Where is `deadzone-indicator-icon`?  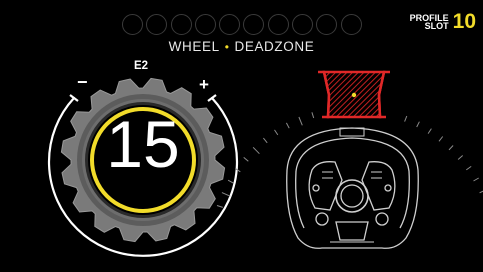
deadzone-indicator-icon is located at coordinates (354, 94).